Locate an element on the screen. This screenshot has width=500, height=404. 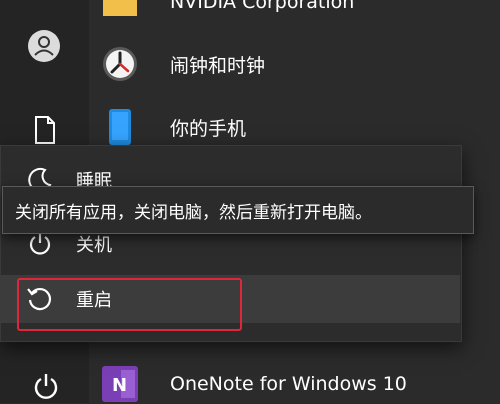
app-label: NVIDIA Corporation is located at coordinates (262, 6).